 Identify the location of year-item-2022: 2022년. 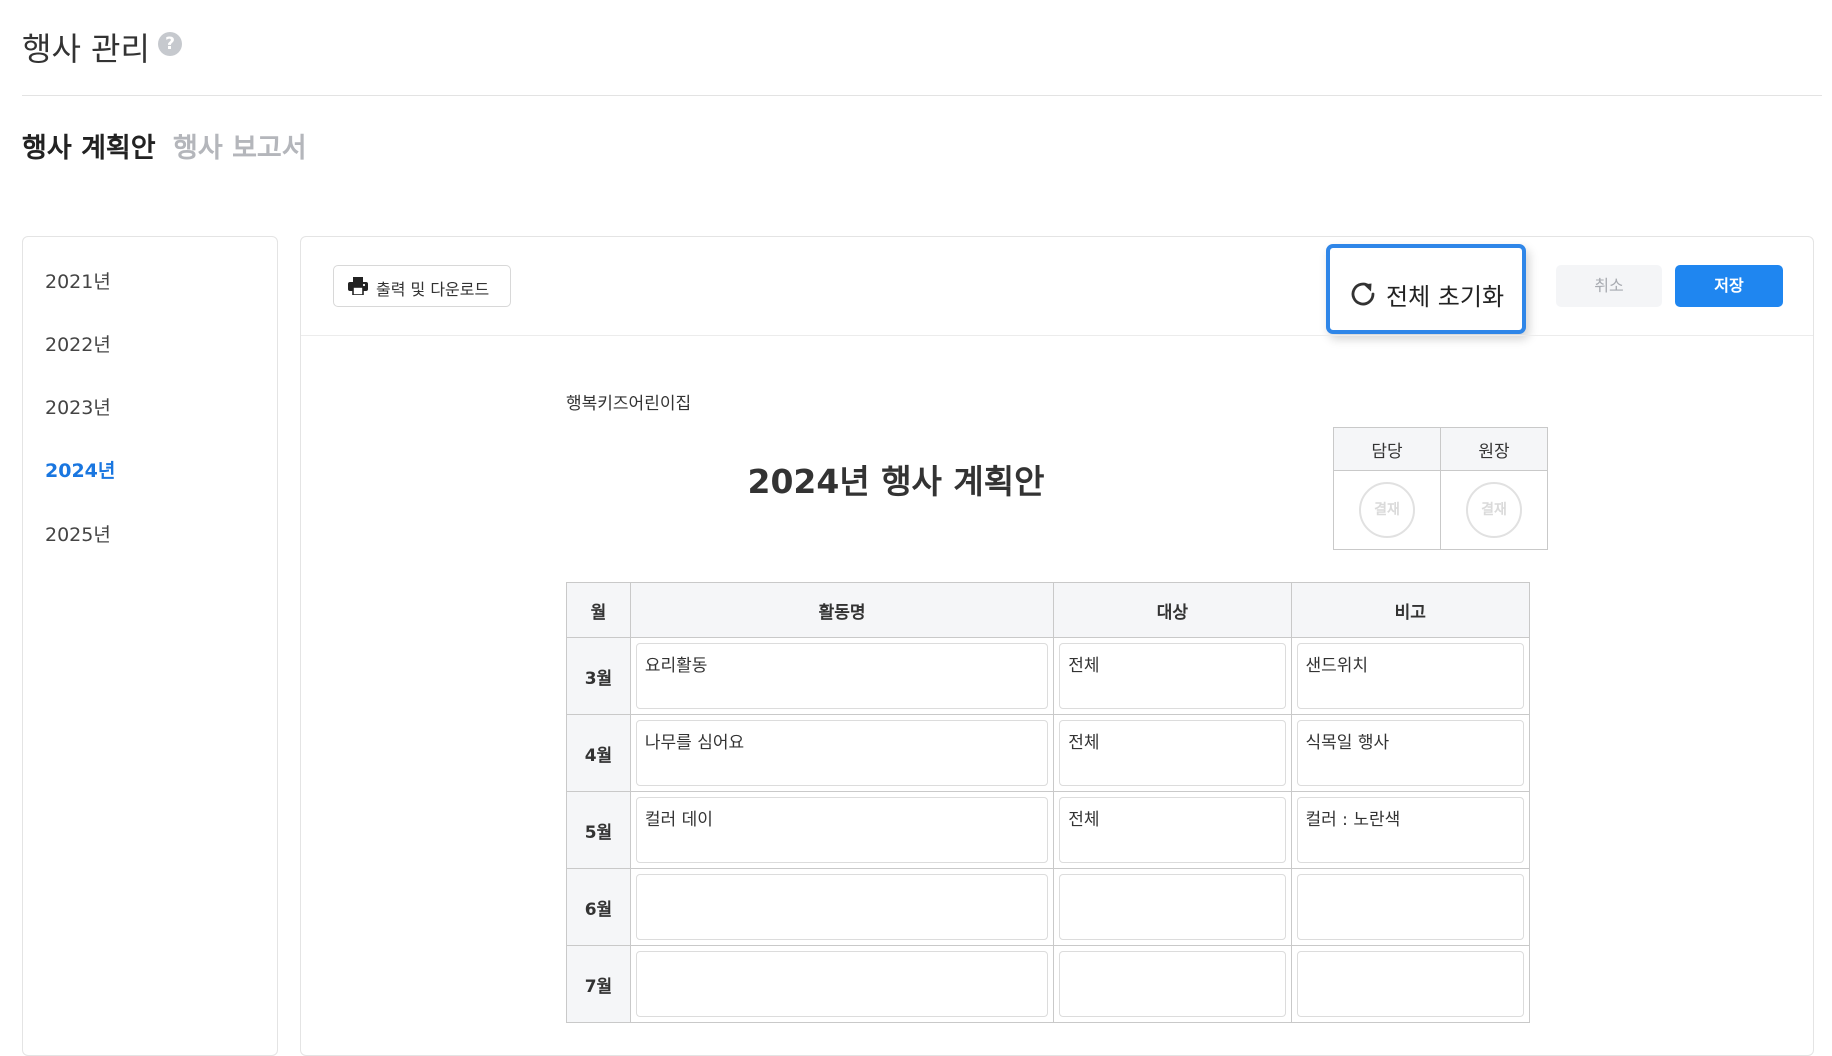
(78, 343).